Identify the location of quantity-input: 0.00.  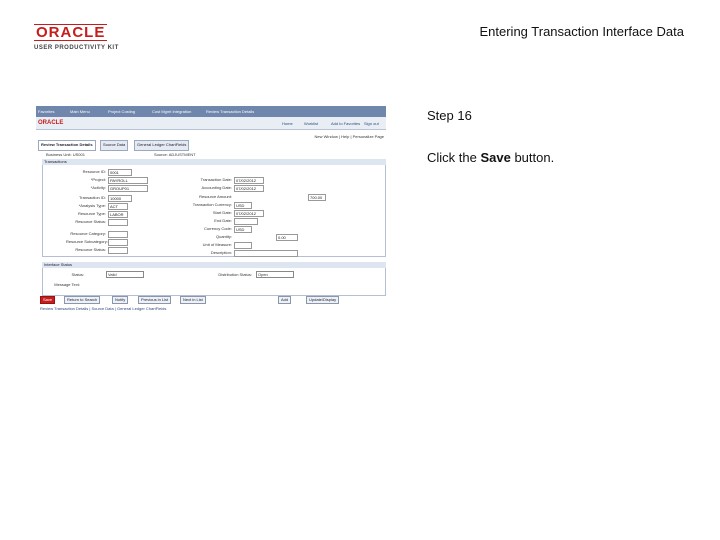
(287, 237).